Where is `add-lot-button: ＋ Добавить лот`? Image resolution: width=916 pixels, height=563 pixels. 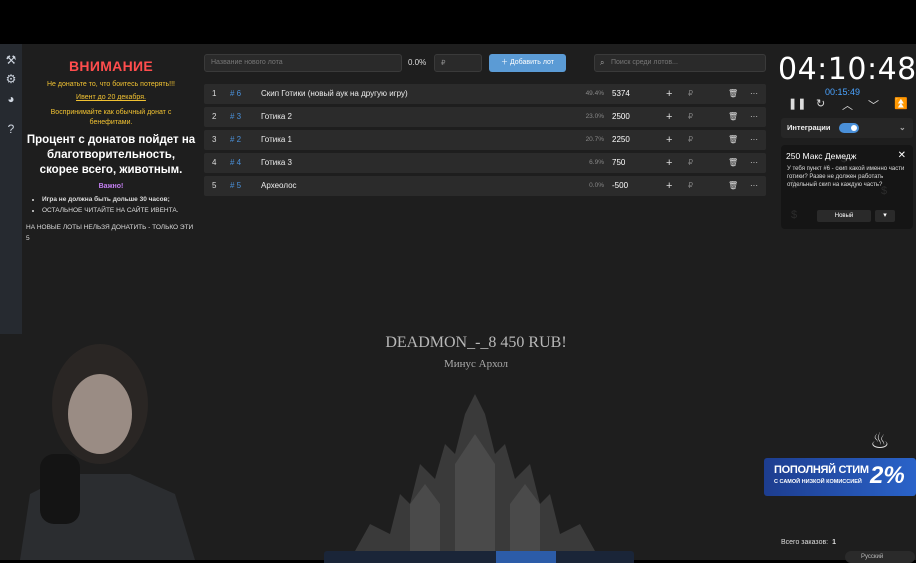 add-lot-button: ＋ Добавить лот is located at coordinates (527, 63).